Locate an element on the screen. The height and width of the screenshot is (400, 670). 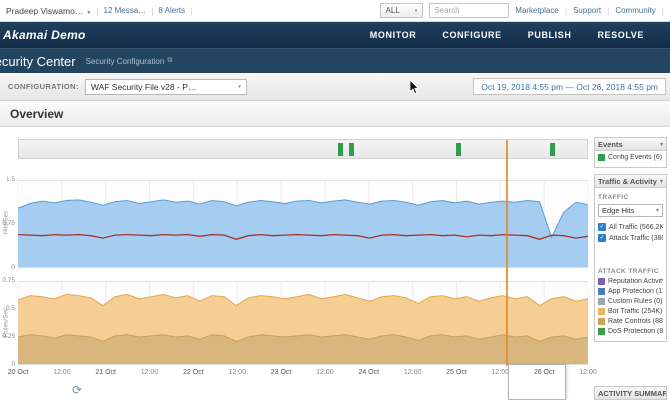
x-axis-tick: 25 Oct is located at coordinates (456, 372).